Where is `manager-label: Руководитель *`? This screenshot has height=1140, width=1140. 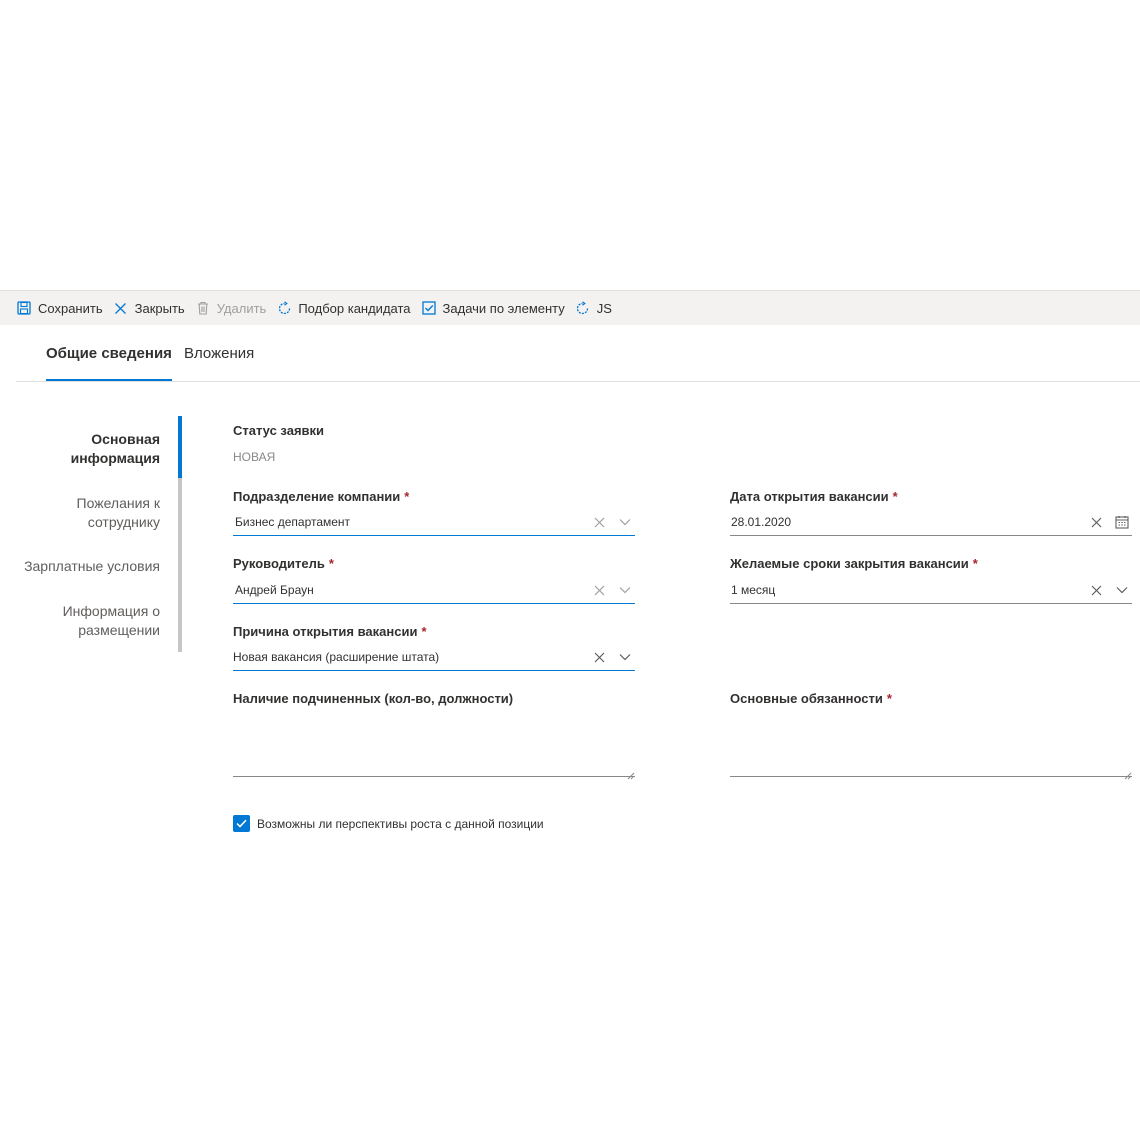
manager-label: Руководитель * is located at coordinates (283, 563).